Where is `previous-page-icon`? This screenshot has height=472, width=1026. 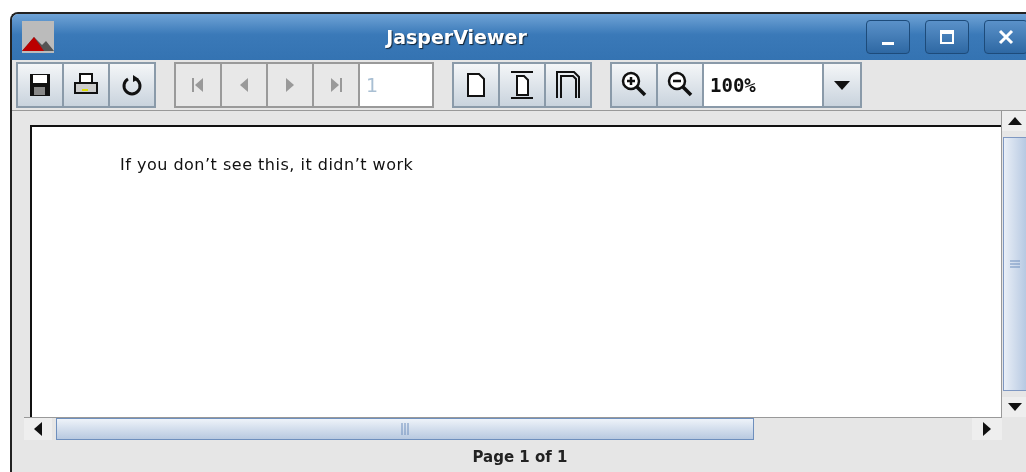
previous-page-icon is located at coordinates (244, 85).